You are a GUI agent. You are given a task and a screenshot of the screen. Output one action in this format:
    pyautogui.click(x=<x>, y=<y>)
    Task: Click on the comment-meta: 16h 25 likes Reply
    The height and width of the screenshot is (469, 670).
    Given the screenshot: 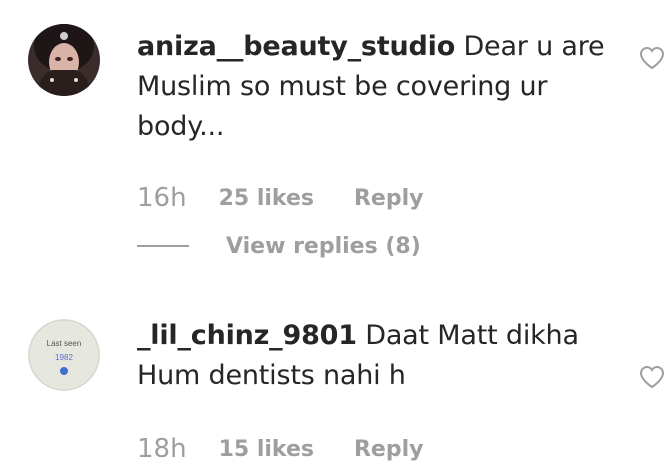 What is the action you would take?
    pyautogui.click(x=280, y=198)
    